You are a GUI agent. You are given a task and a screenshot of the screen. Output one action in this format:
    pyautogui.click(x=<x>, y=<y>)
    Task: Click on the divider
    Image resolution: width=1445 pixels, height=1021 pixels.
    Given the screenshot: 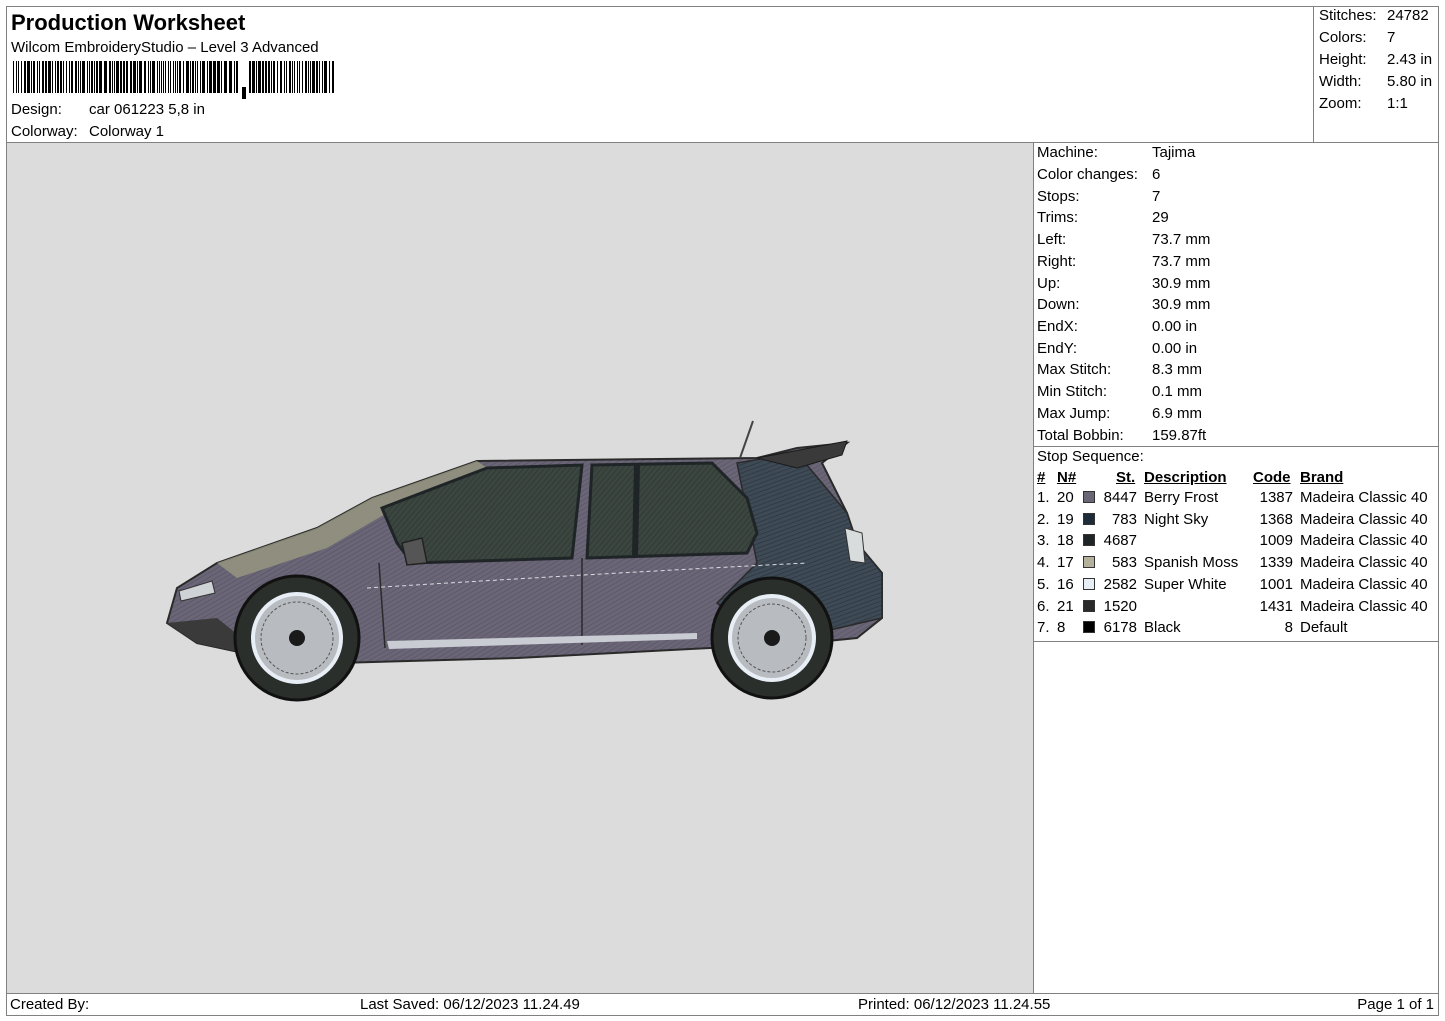 What is the action you would take?
    pyautogui.click(x=1236, y=641)
    